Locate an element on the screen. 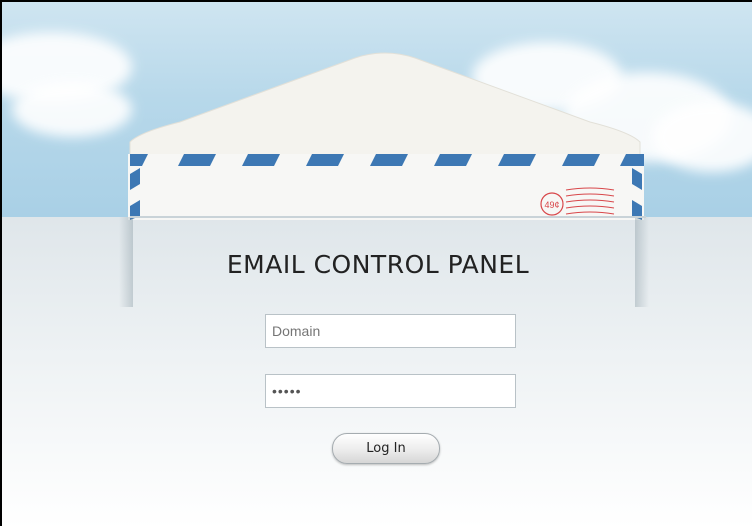 The width and height of the screenshot is (752, 526). panel-top-edge is located at coordinates (388, 217).